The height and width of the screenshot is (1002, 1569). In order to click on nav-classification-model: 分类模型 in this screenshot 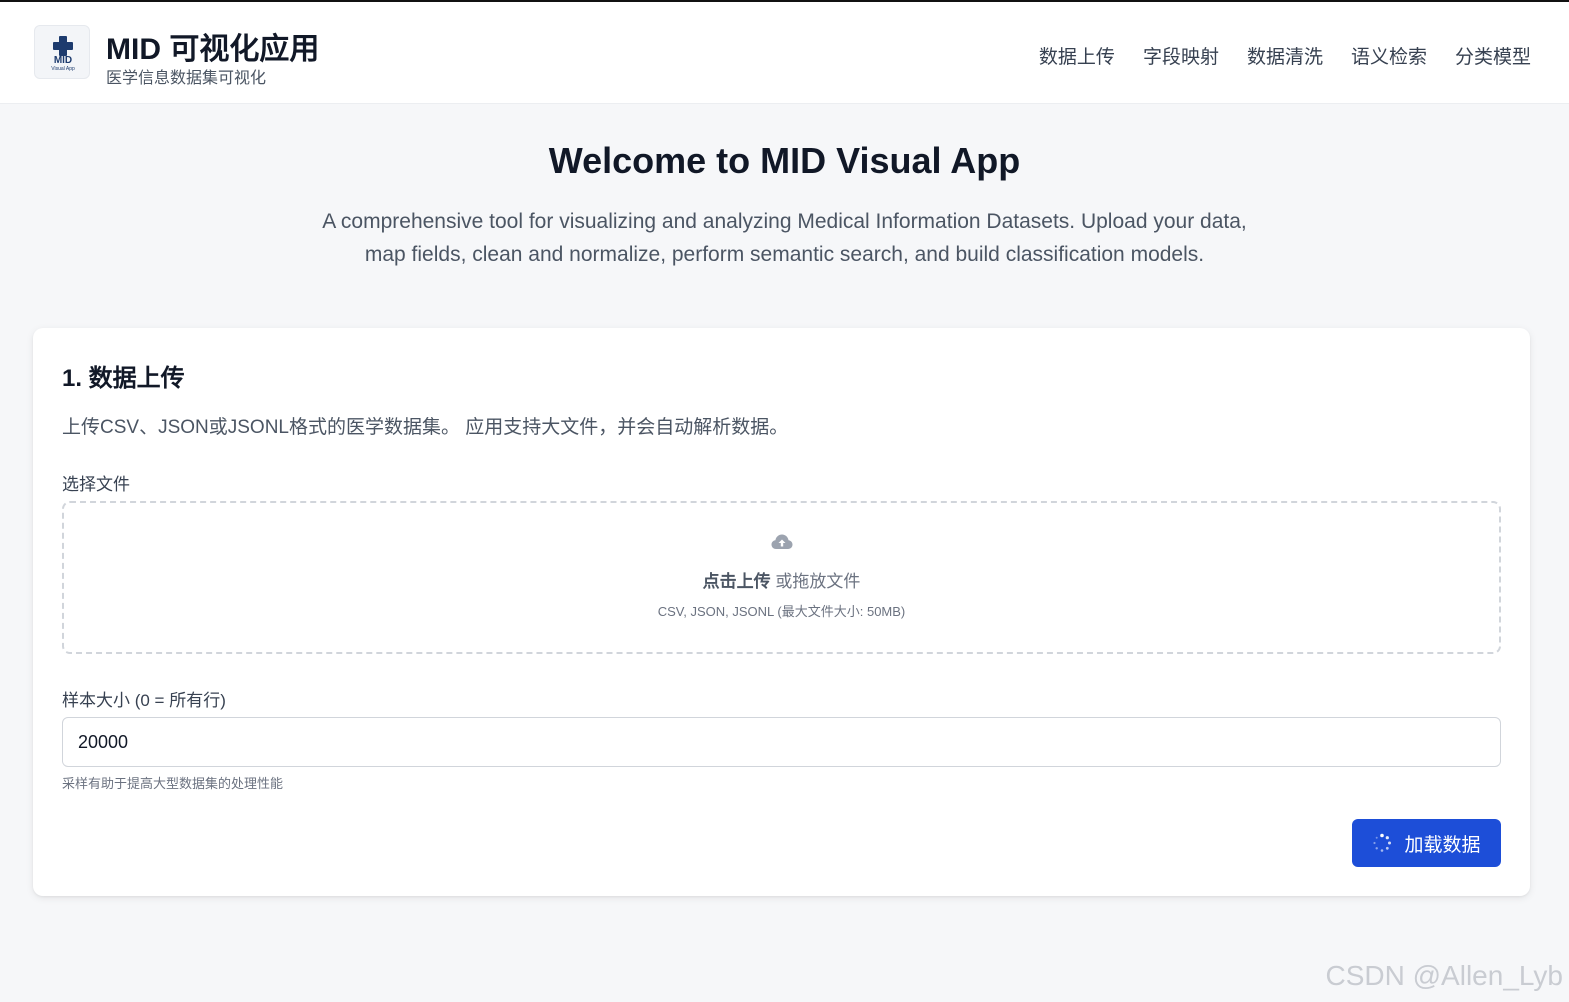, I will do `click(1493, 55)`.